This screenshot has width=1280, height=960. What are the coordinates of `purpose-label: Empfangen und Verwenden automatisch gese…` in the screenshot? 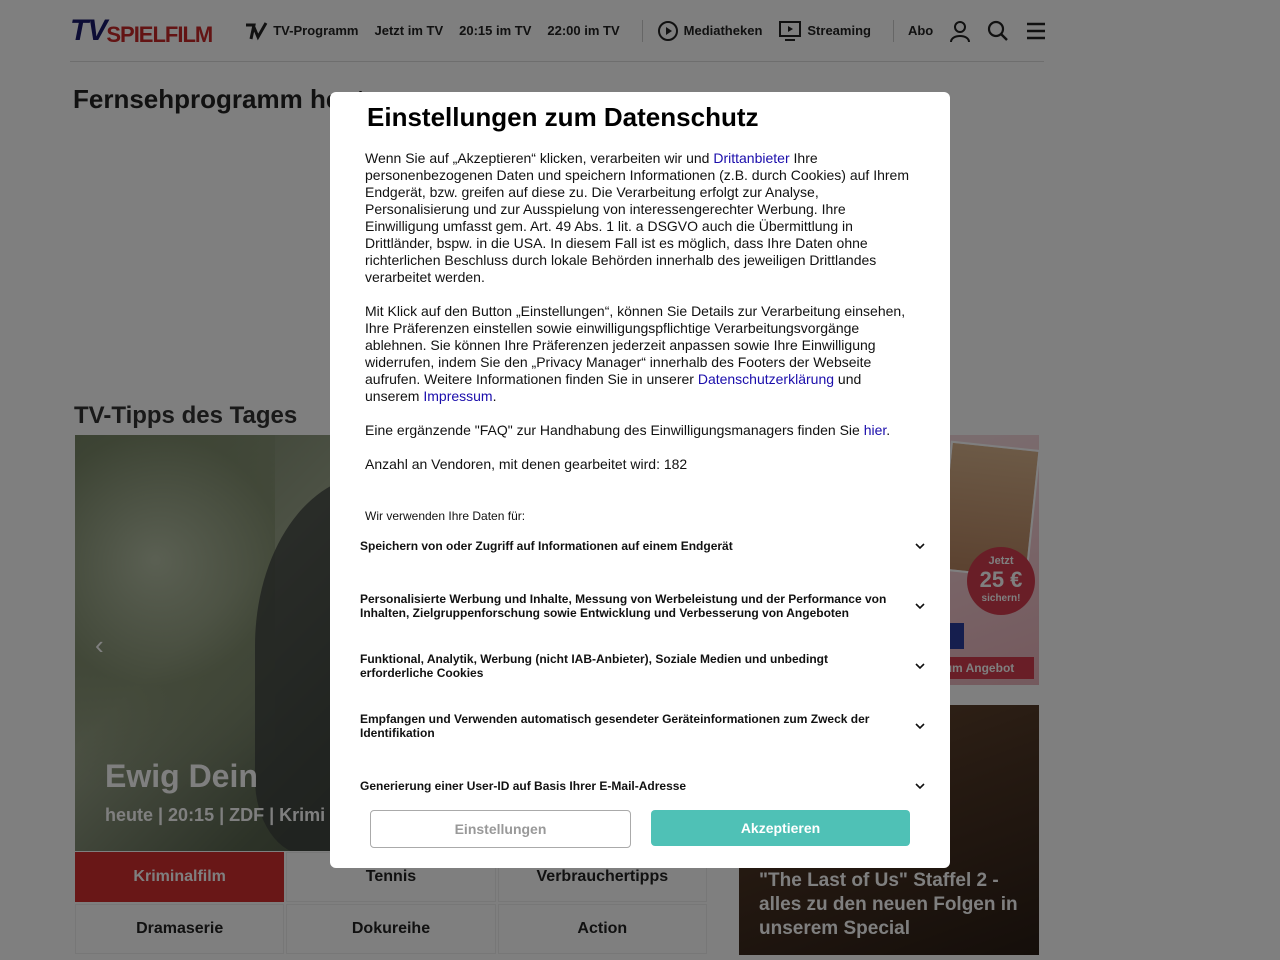 It's located at (615, 726).